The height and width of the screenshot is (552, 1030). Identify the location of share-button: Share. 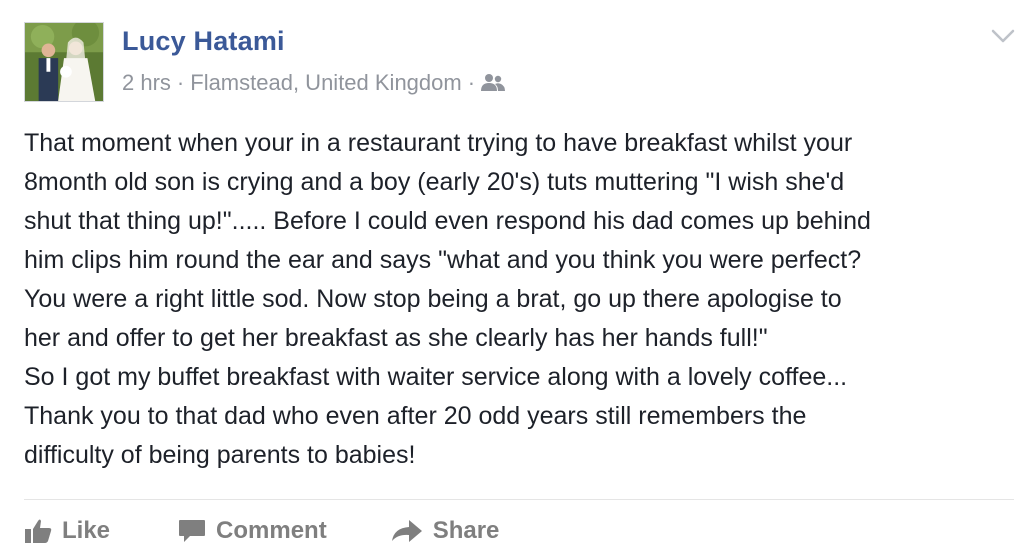
(445, 531).